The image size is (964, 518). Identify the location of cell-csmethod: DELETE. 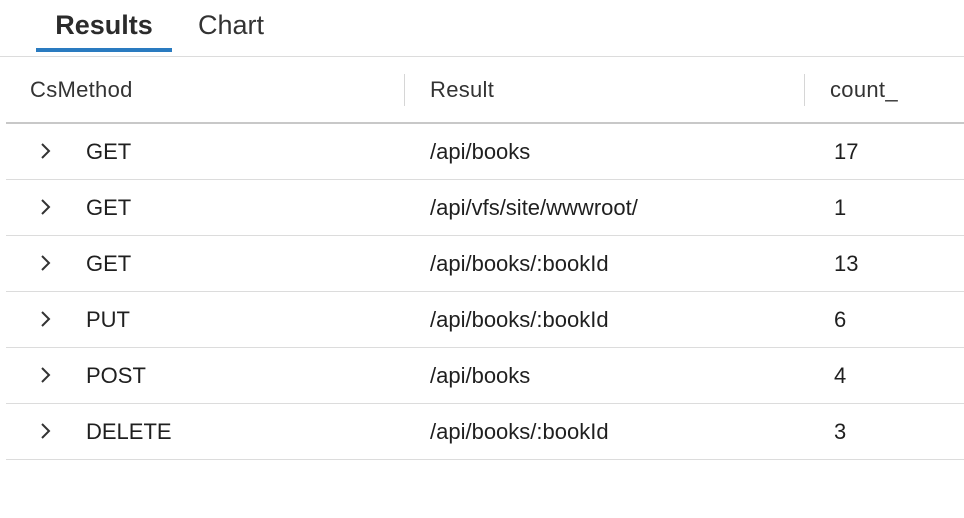
(129, 431).